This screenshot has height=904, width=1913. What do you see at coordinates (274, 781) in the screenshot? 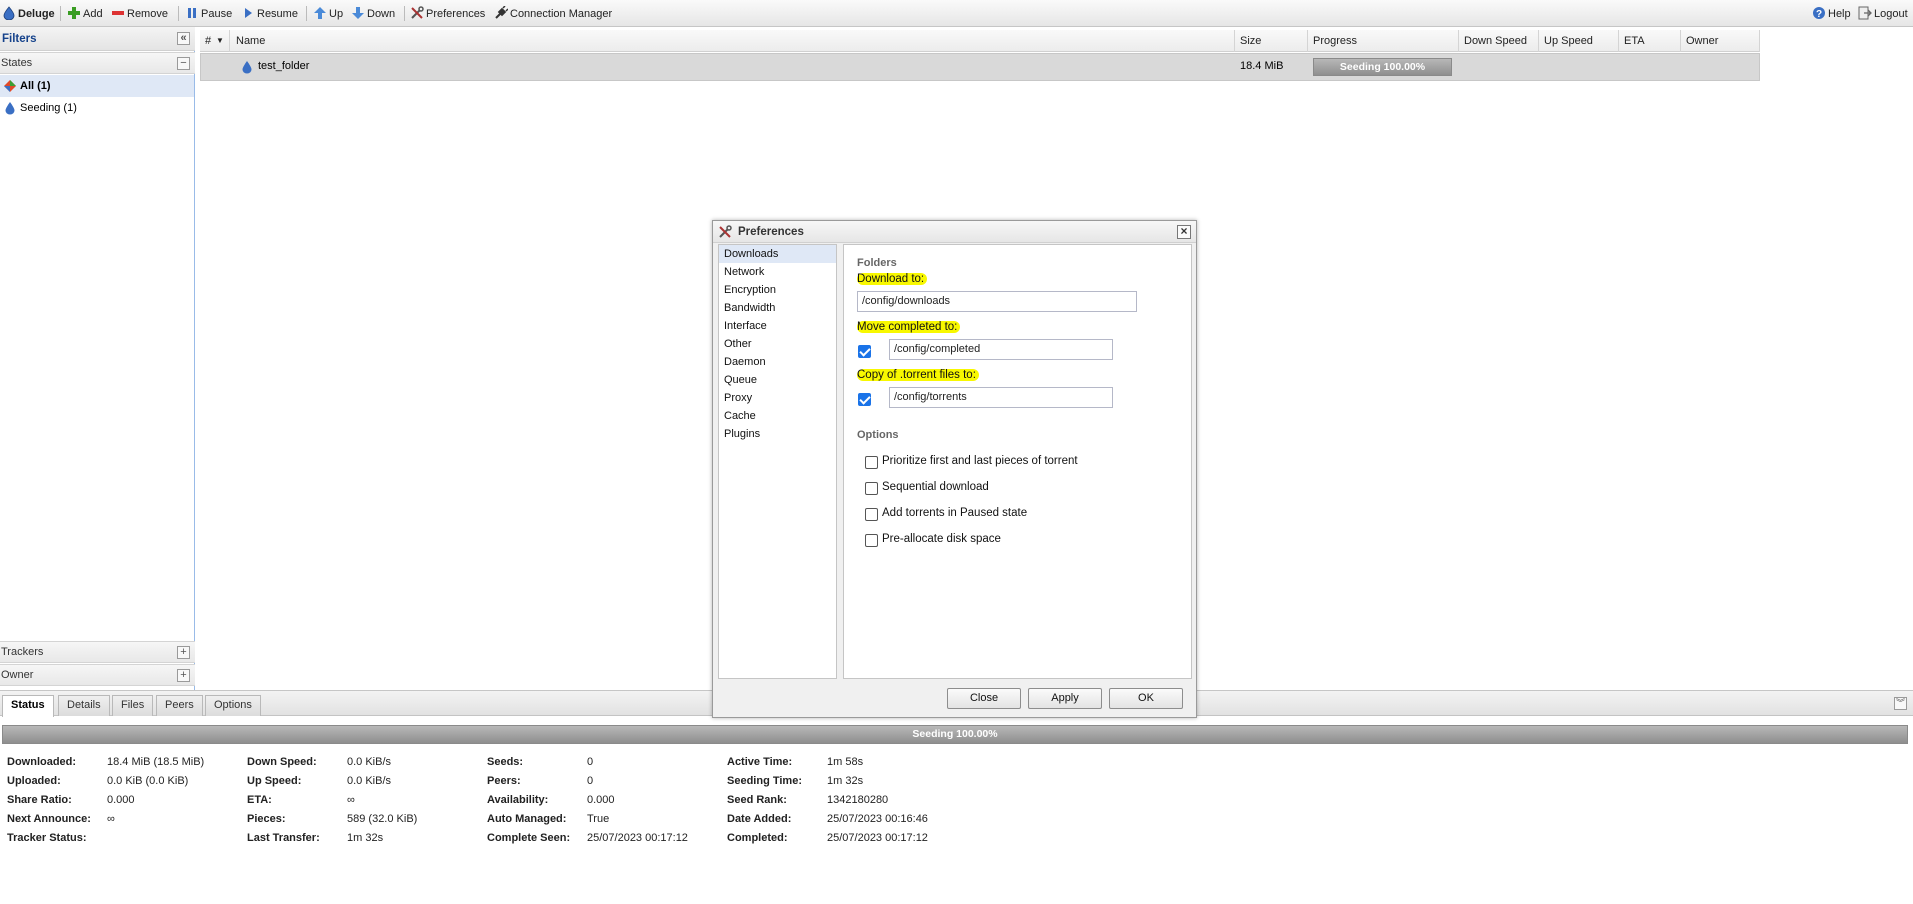
I see `stat-label: Up Speed:` at bounding box center [274, 781].